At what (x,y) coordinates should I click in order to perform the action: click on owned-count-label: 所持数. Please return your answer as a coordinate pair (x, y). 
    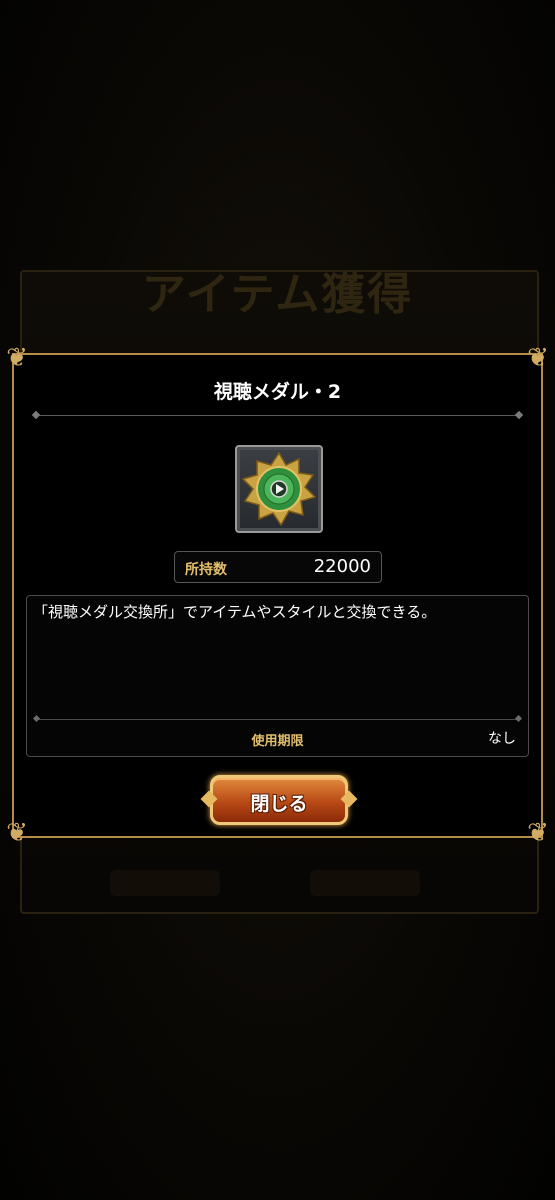
    Looking at the image, I should click on (206, 570).